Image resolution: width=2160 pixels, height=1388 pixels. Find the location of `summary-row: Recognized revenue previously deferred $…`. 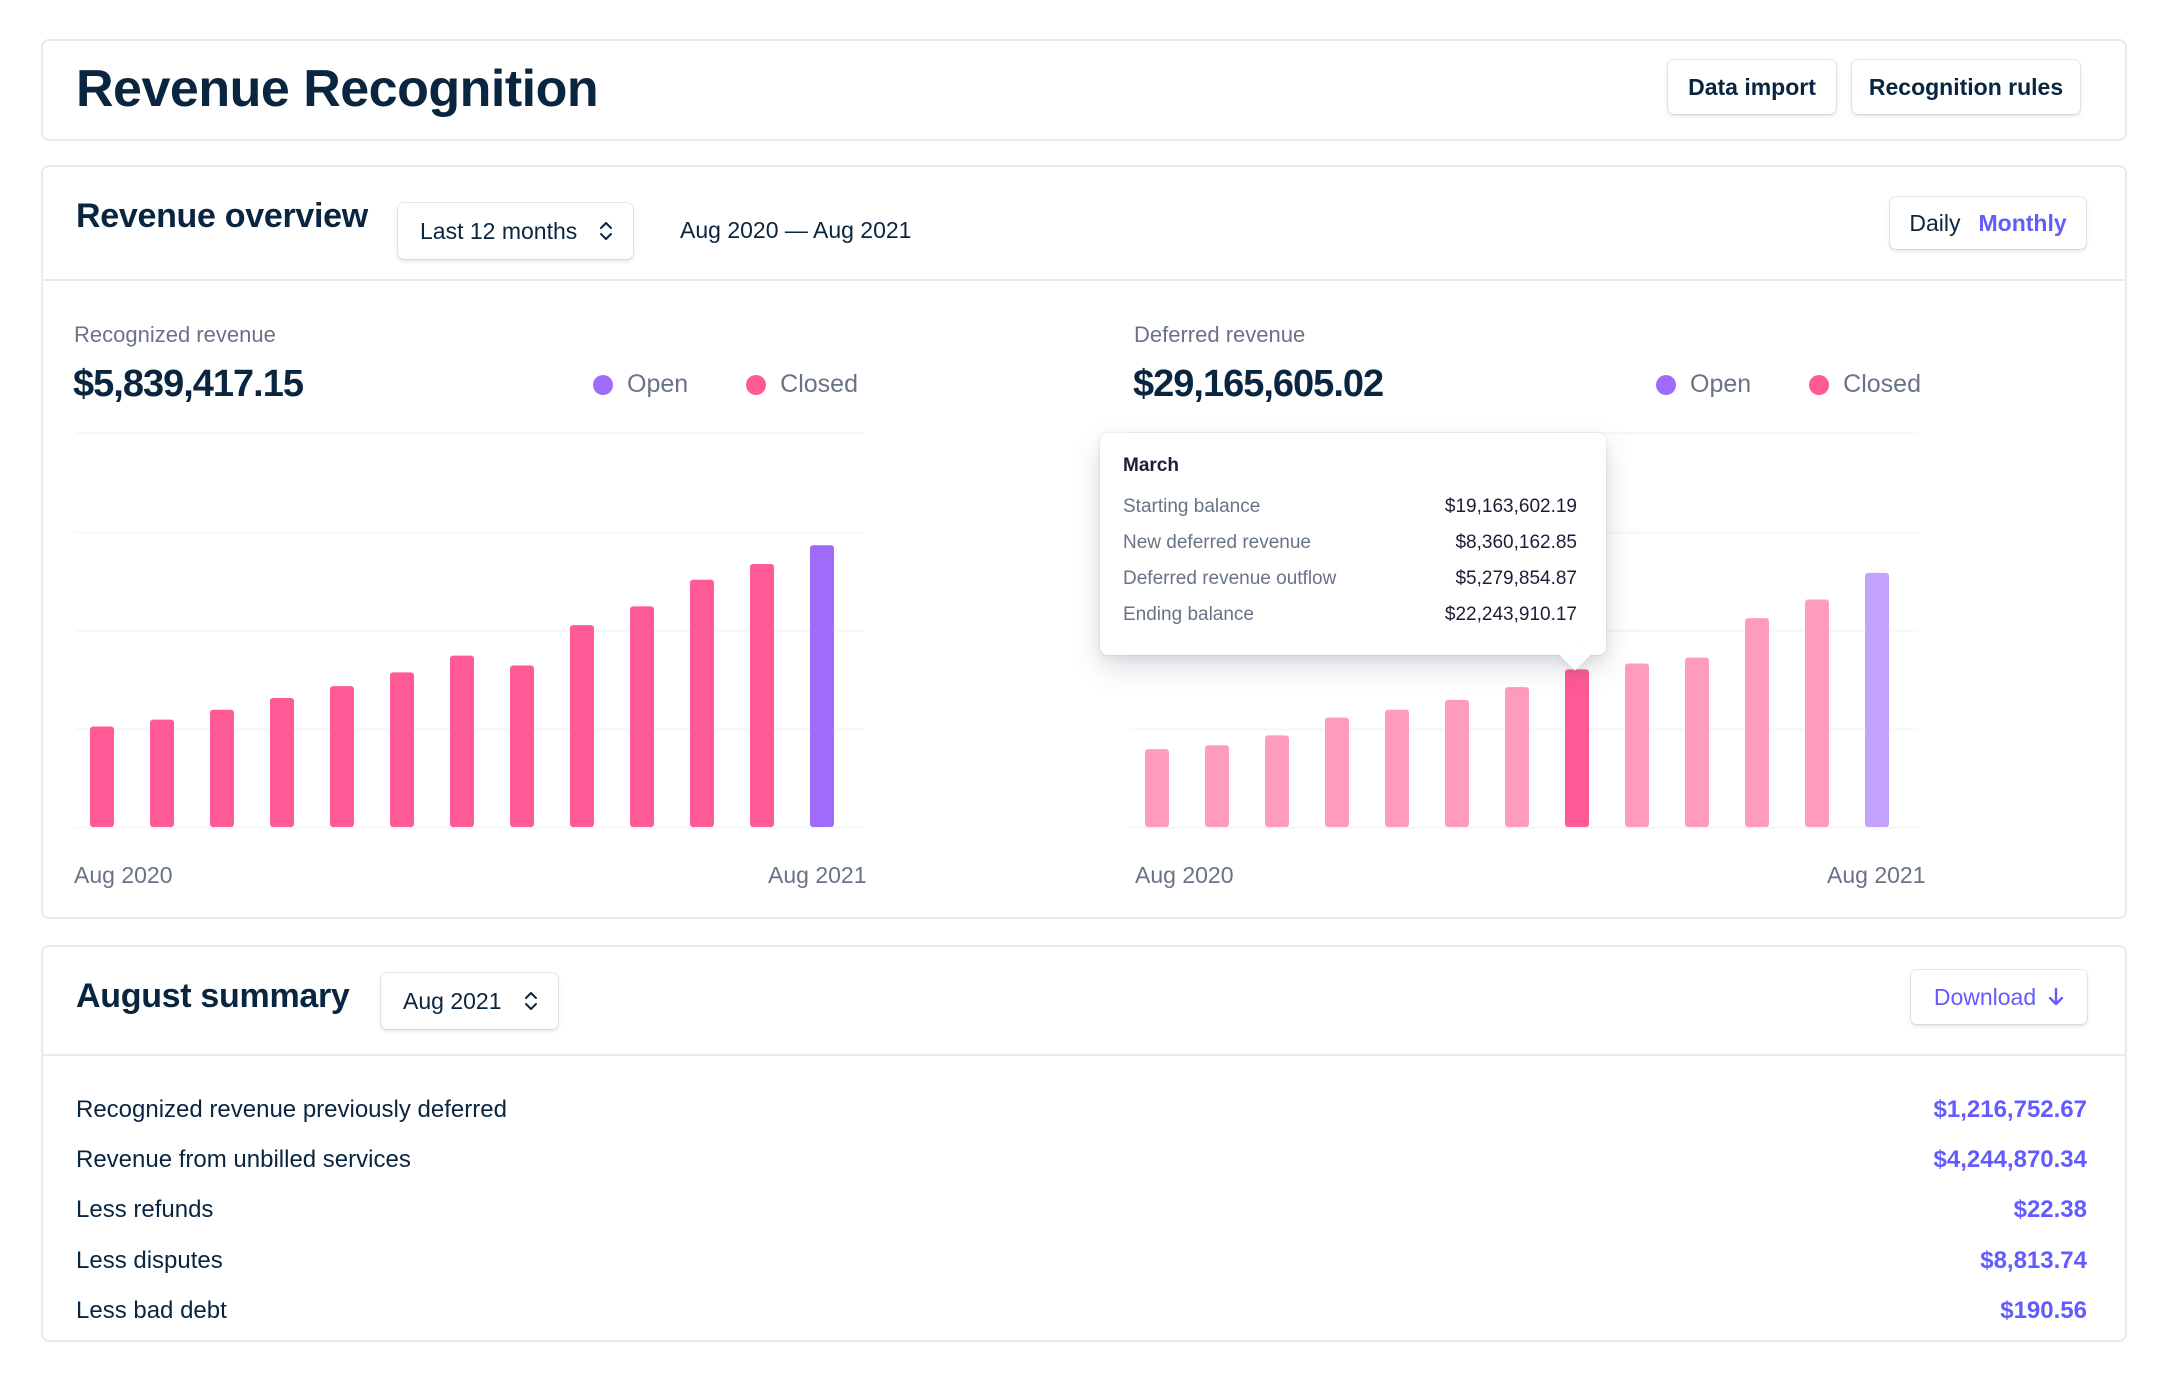

summary-row: Recognized revenue previously deferred $… is located at coordinates (1081, 1110).